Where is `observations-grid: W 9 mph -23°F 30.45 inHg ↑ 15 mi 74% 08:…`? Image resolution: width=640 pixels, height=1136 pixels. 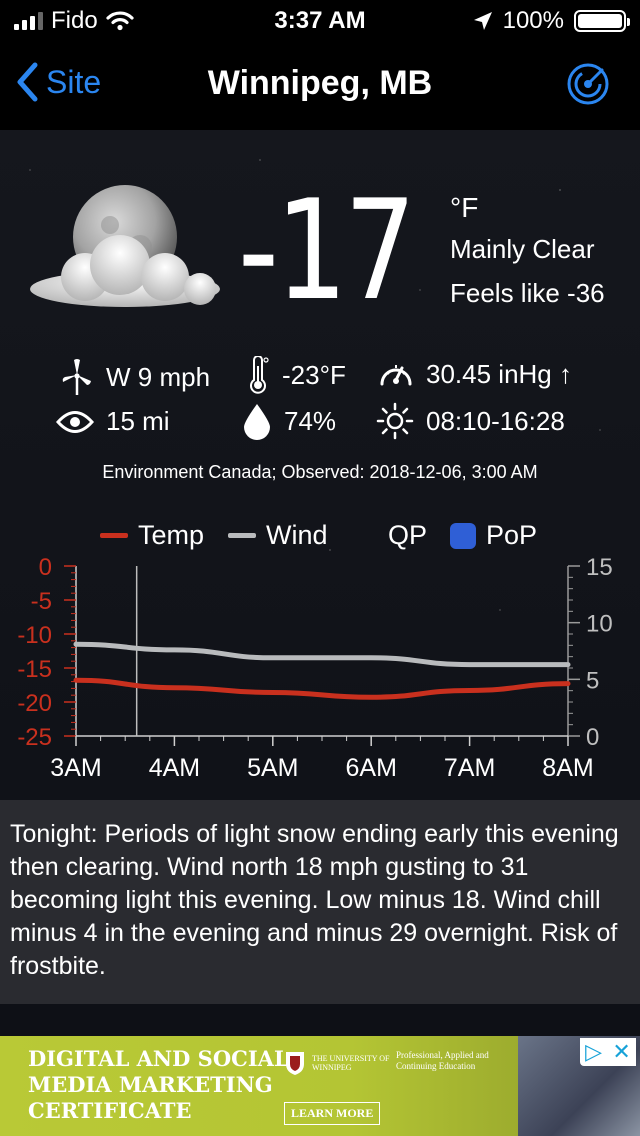
observations-grid: W 9 mph -23°F 30.45 inHg ↑ 15 mi 74% 08:… is located at coordinates (320, 407).